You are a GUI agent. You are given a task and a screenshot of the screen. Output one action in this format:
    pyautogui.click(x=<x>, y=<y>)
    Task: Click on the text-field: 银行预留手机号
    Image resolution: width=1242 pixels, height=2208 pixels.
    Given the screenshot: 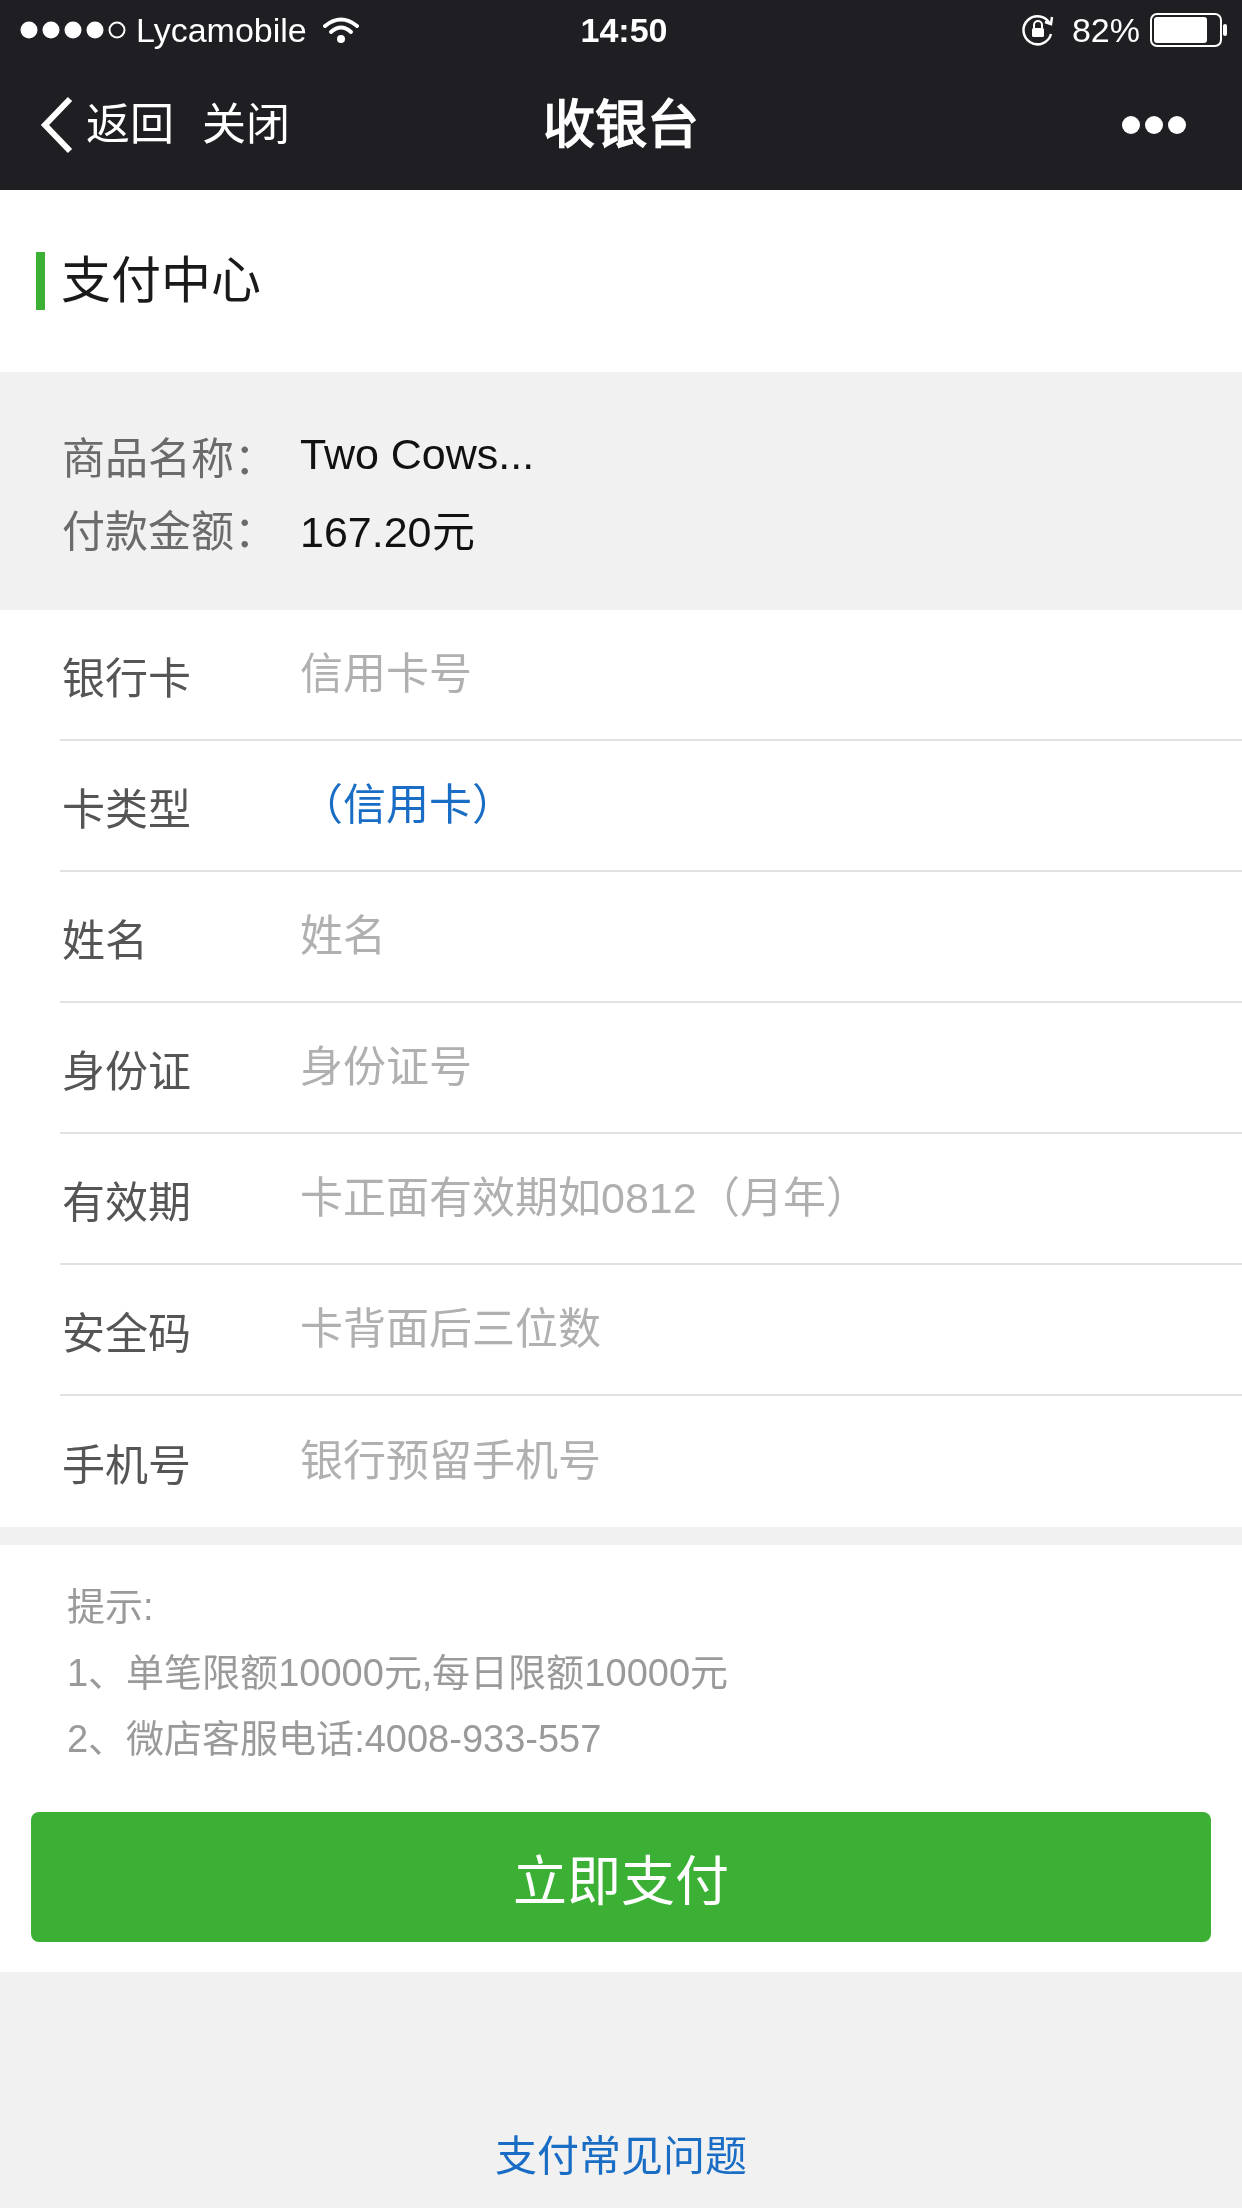 What is the action you would take?
    pyautogui.click(x=751, y=1461)
    